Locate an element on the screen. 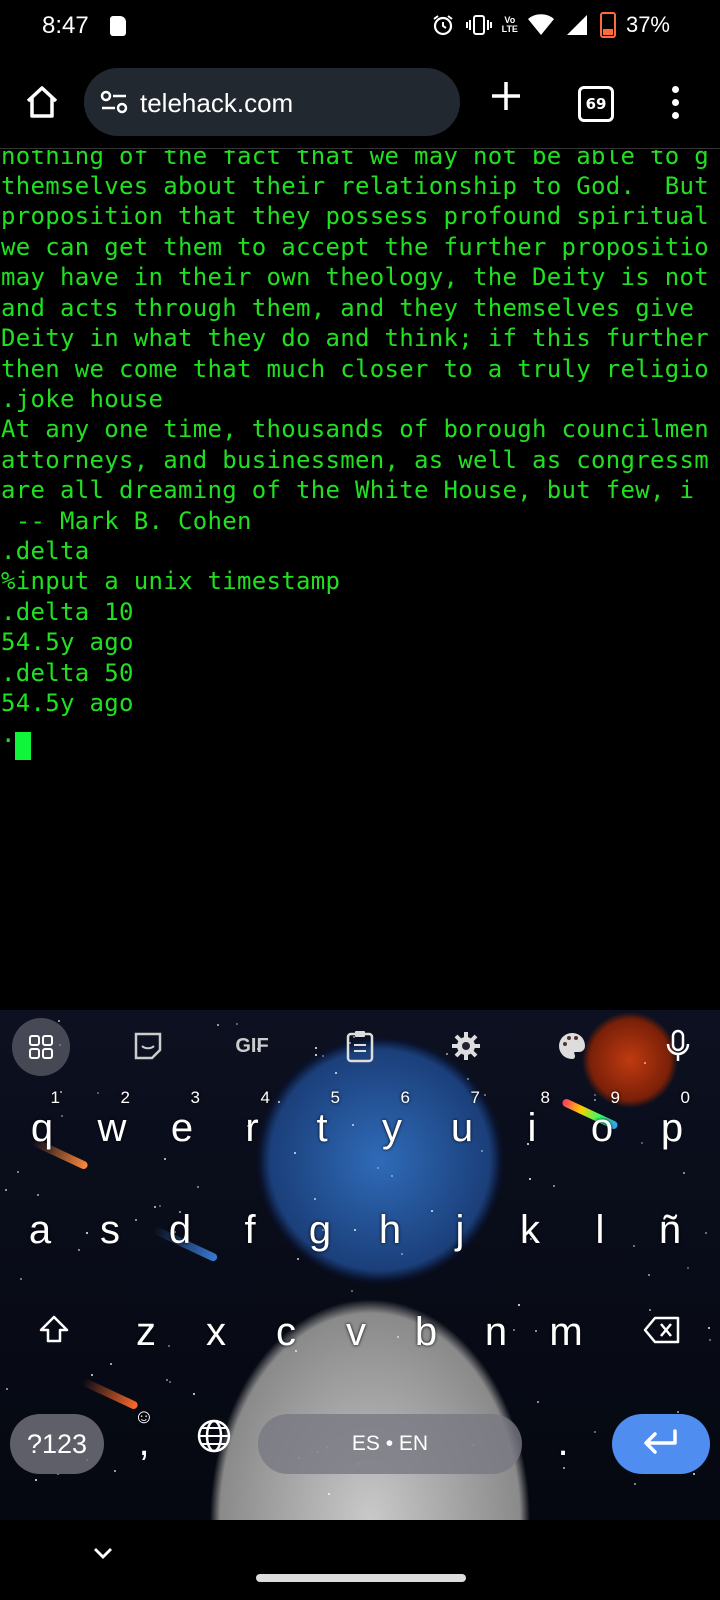 The height and width of the screenshot is (1600, 720). address-bar: telehack.com is located at coordinates (272, 102).